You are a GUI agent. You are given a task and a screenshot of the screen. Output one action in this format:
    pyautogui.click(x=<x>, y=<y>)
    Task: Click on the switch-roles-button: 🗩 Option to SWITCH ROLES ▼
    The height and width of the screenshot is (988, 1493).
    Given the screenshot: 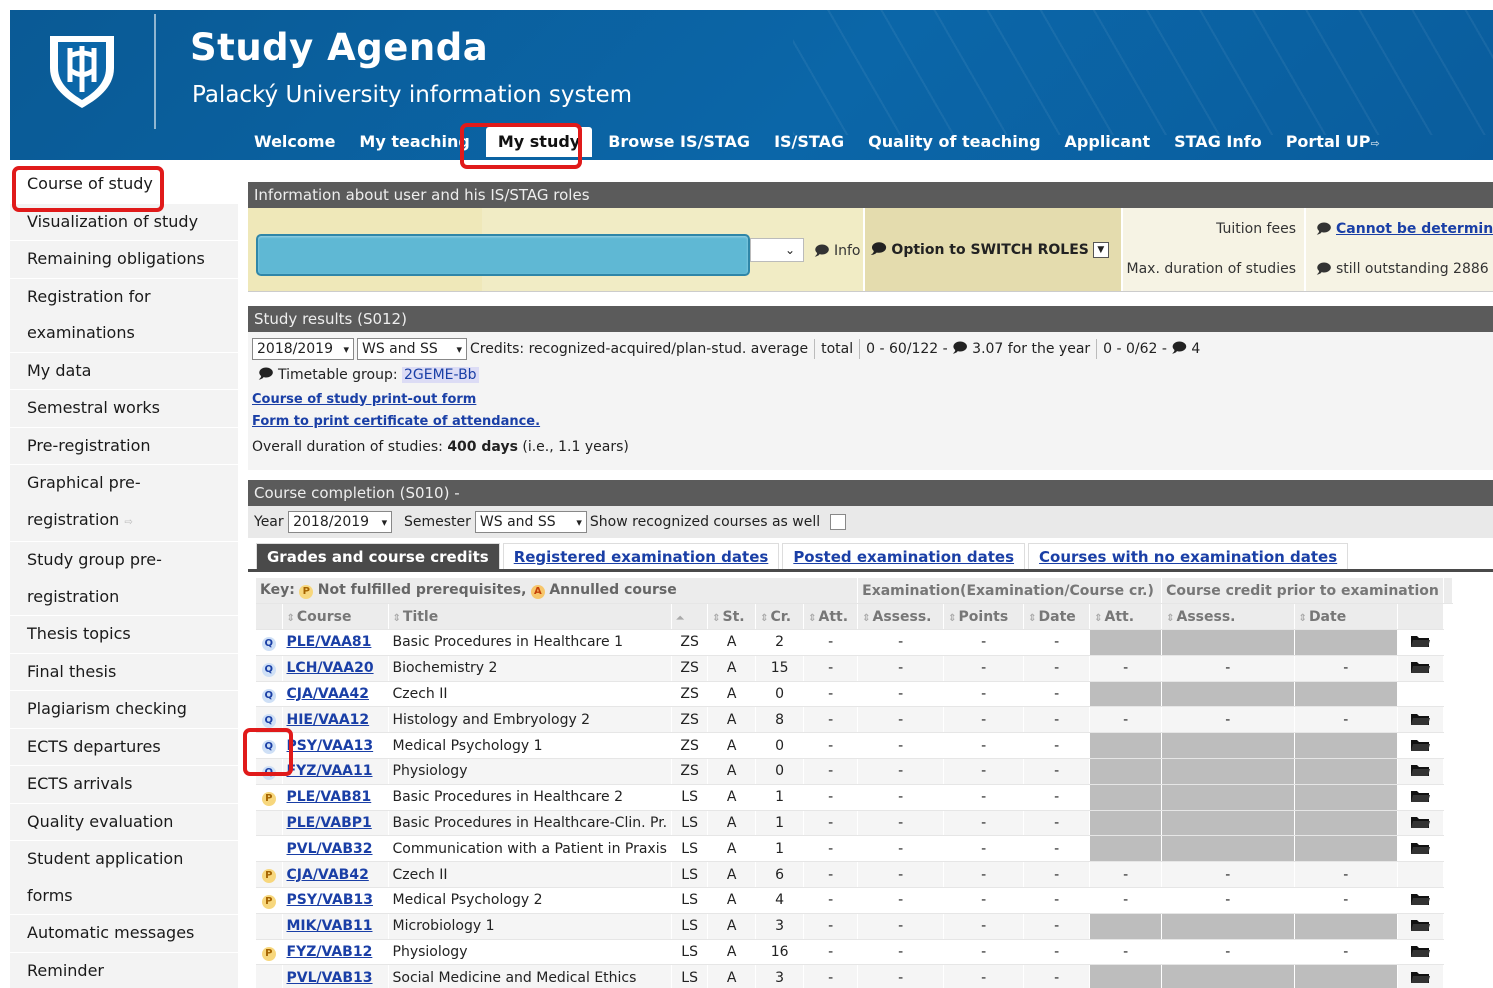 What is the action you would take?
    pyautogui.click(x=994, y=249)
    